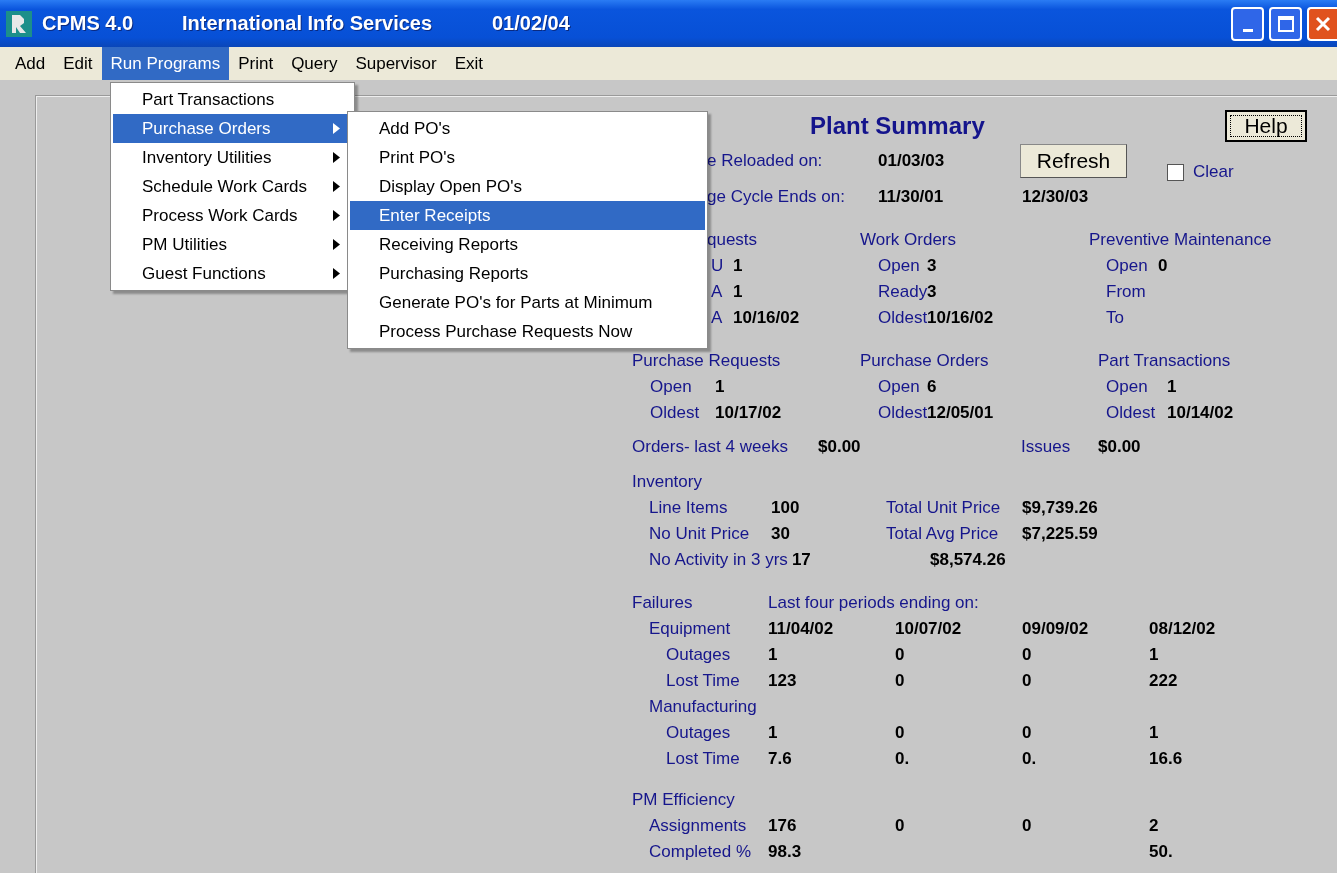  Describe the element at coordinates (1166, 759) in the screenshot. I see `table-value: 16.6` at that location.